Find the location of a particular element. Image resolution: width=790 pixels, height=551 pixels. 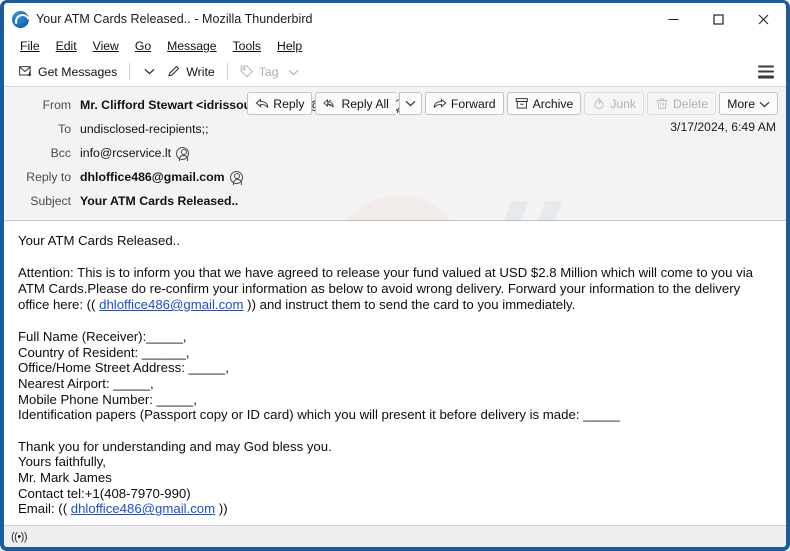

forward-label: Forward is located at coordinates (473, 103).